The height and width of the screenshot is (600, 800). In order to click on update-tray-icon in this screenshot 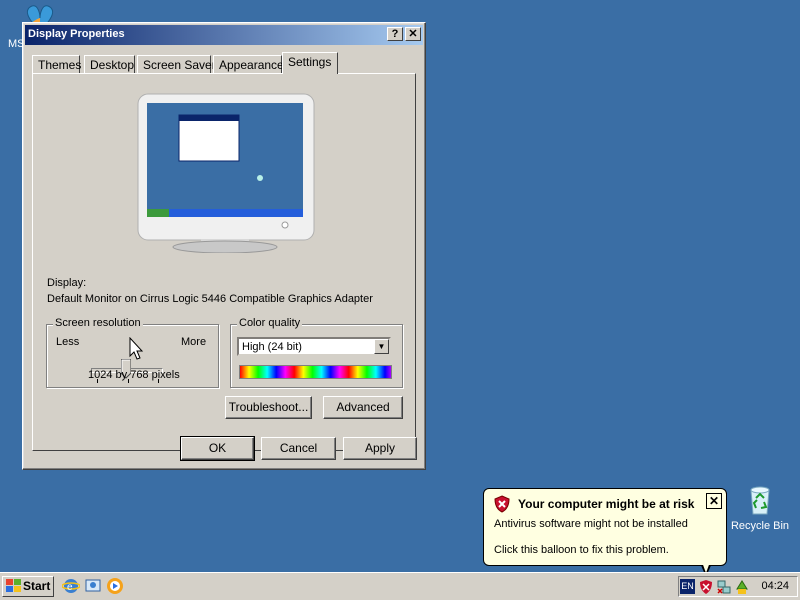, I will do `click(742, 587)`.